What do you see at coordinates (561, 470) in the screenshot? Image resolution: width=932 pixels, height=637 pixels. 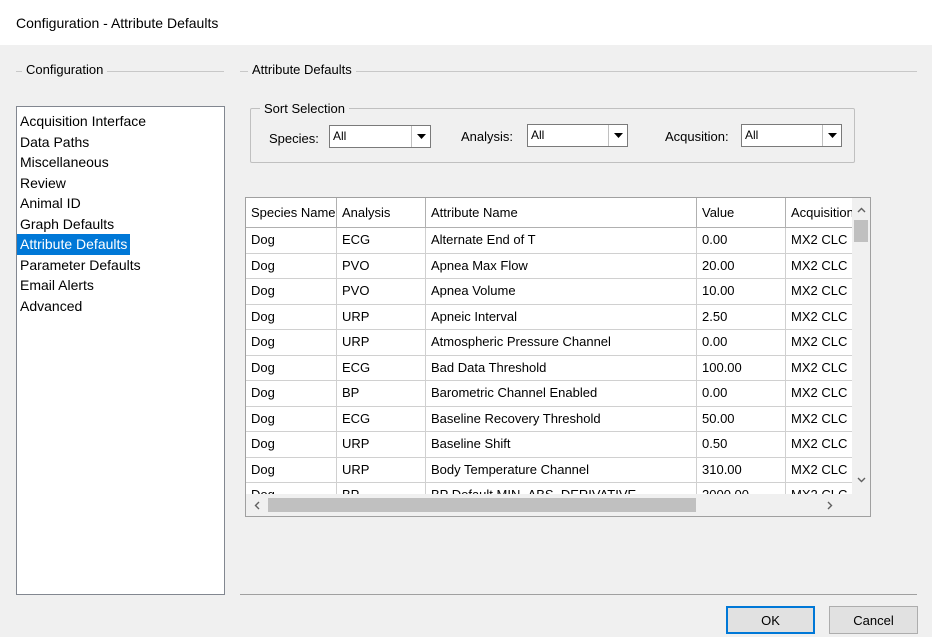 I see `cell-attribute-name: Body Temperature Channel` at bounding box center [561, 470].